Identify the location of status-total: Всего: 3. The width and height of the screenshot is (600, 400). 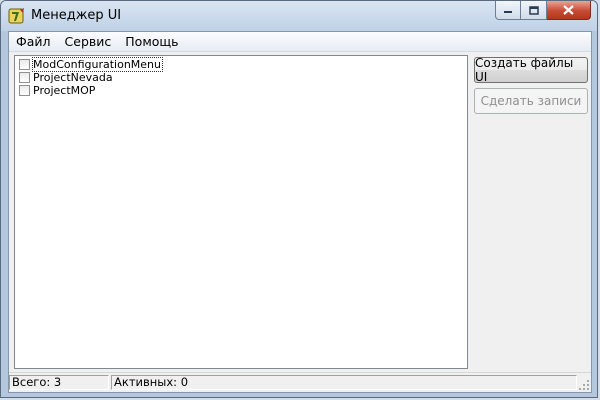
(59, 382).